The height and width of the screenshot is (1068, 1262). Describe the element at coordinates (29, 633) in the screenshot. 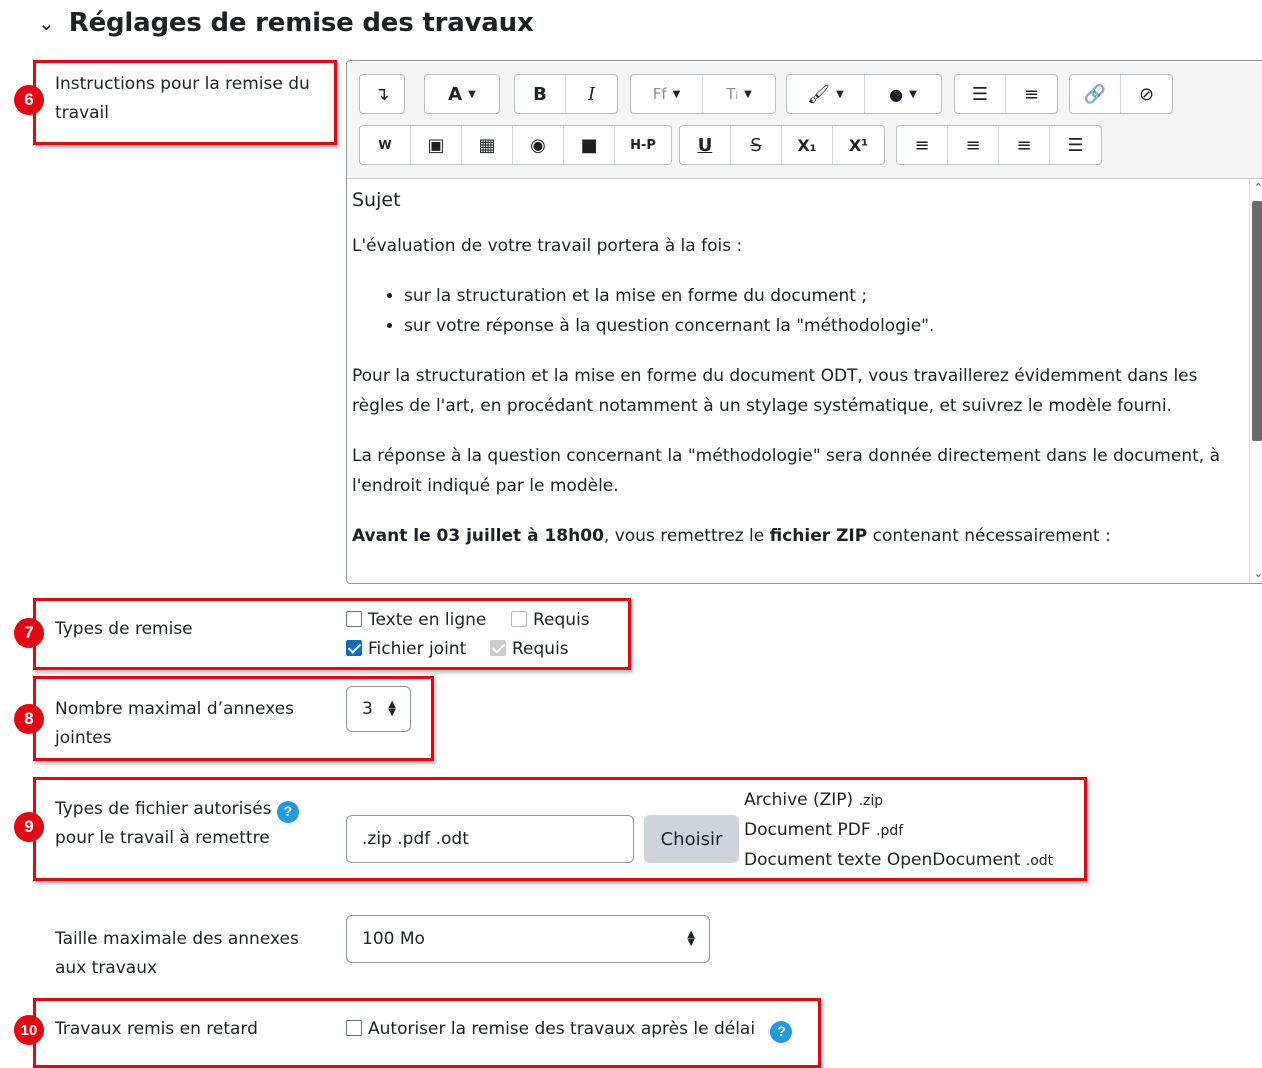

I see `annotation-marker-7: 7` at that location.